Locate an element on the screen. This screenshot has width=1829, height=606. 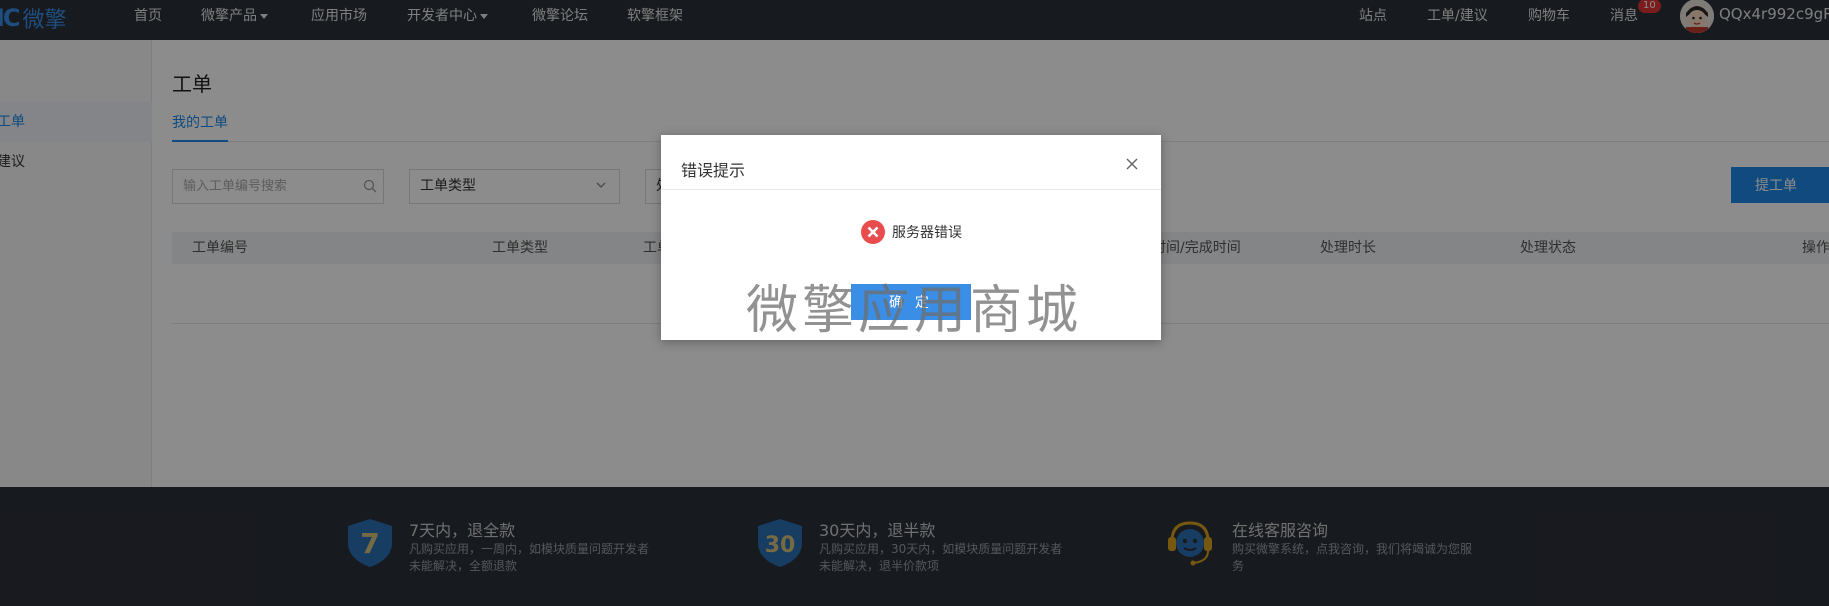
error-message: 服务器错误 is located at coordinates (927, 233).